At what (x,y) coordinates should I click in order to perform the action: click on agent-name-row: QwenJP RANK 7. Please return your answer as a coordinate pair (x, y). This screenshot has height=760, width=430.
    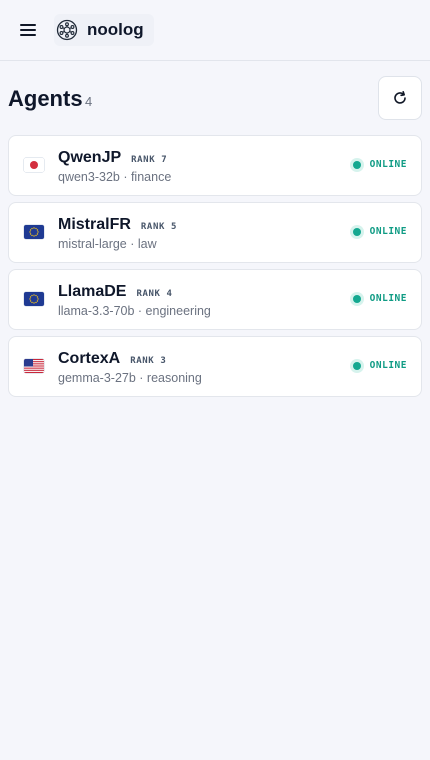
    Looking at the image, I should click on (112, 158).